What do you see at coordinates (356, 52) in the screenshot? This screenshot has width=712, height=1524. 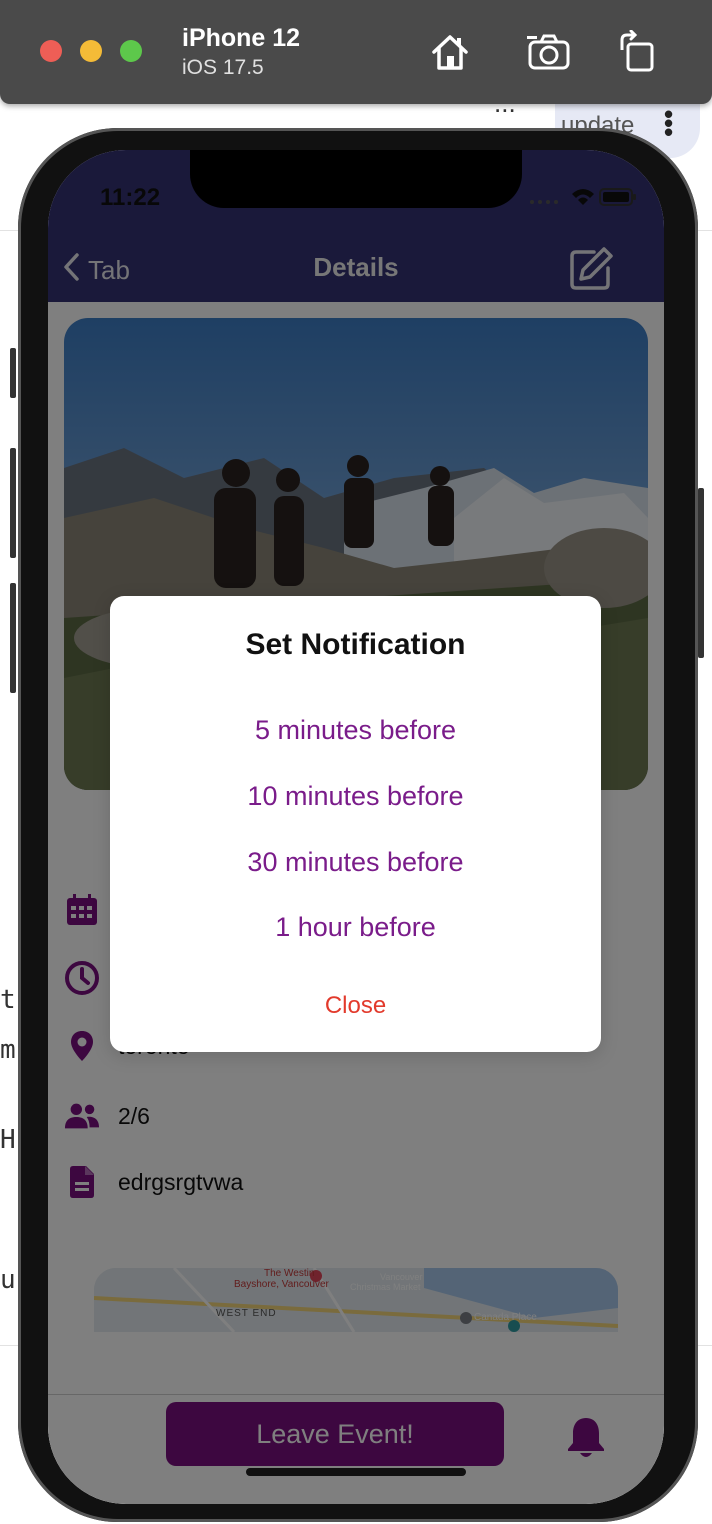 I see `simulator-titlebar: iPhone 12 iOS 17.5` at bounding box center [356, 52].